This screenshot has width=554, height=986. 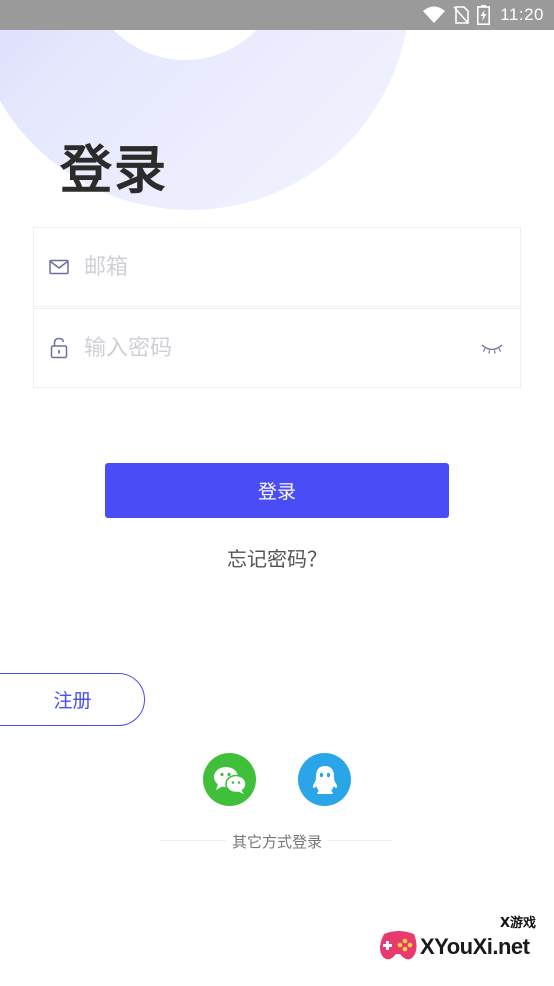 What do you see at coordinates (434, 14) in the screenshot?
I see `wifi-icon` at bounding box center [434, 14].